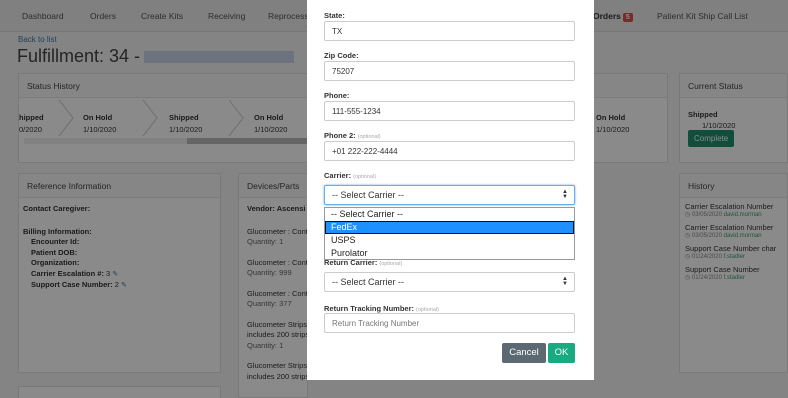 The height and width of the screenshot is (398, 788). What do you see at coordinates (449, 195) in the screenshot?
I see `carrier-select: -- Select Carrier -- ▲ ▼` at bounding box center [449, 195].